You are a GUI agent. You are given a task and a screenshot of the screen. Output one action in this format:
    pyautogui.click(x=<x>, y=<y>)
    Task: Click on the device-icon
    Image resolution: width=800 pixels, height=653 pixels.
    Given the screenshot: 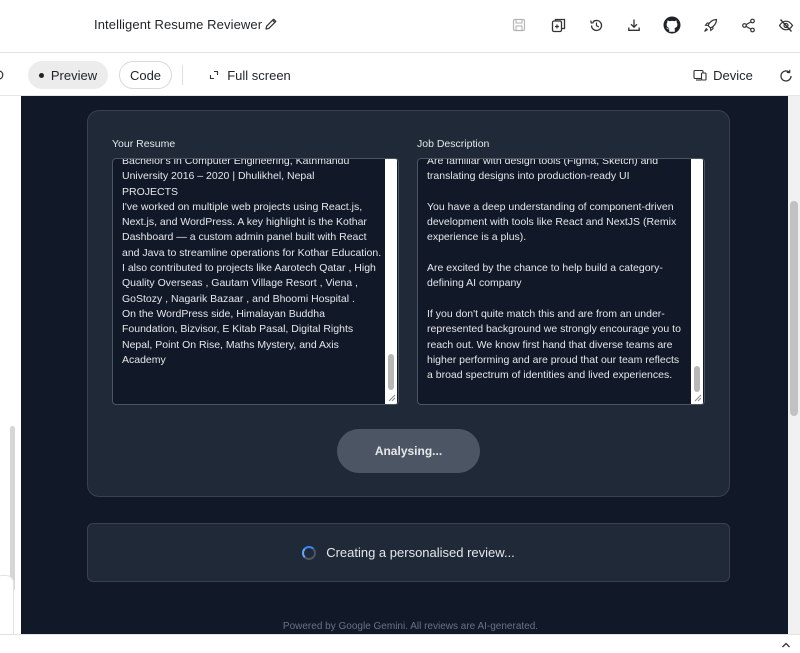 What is the action you would take?
    pyautogui.click(x=700, y=75)
    